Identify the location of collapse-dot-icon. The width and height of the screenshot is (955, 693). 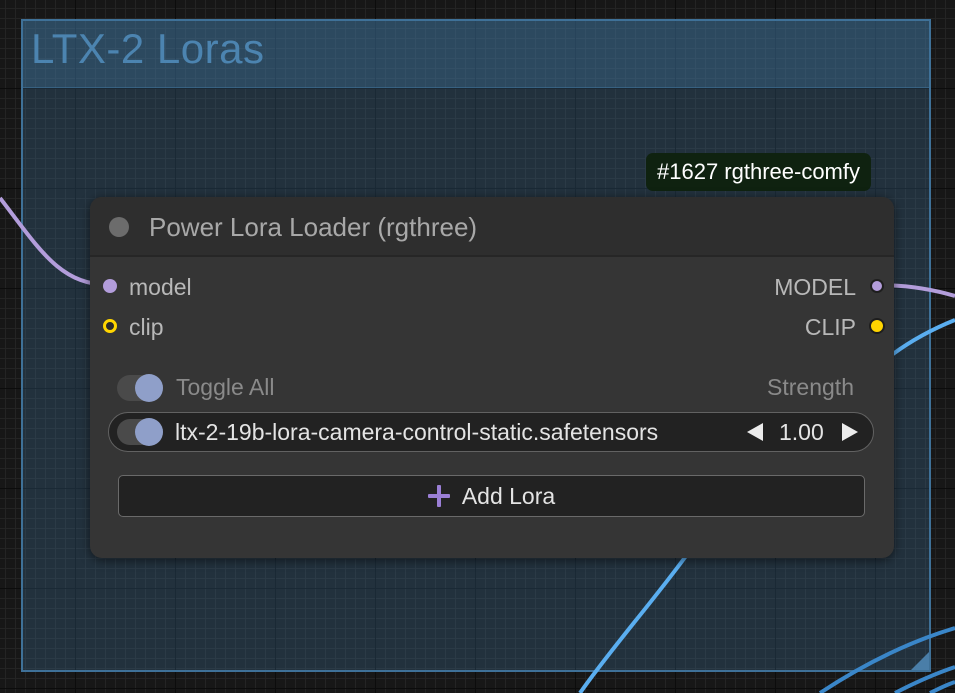
(119, 227).